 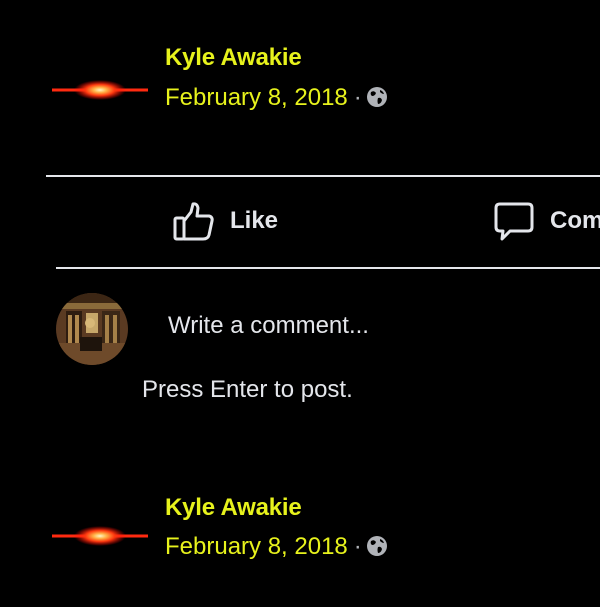 I want to click on comment-button: Com, so click(x=546, y=221).